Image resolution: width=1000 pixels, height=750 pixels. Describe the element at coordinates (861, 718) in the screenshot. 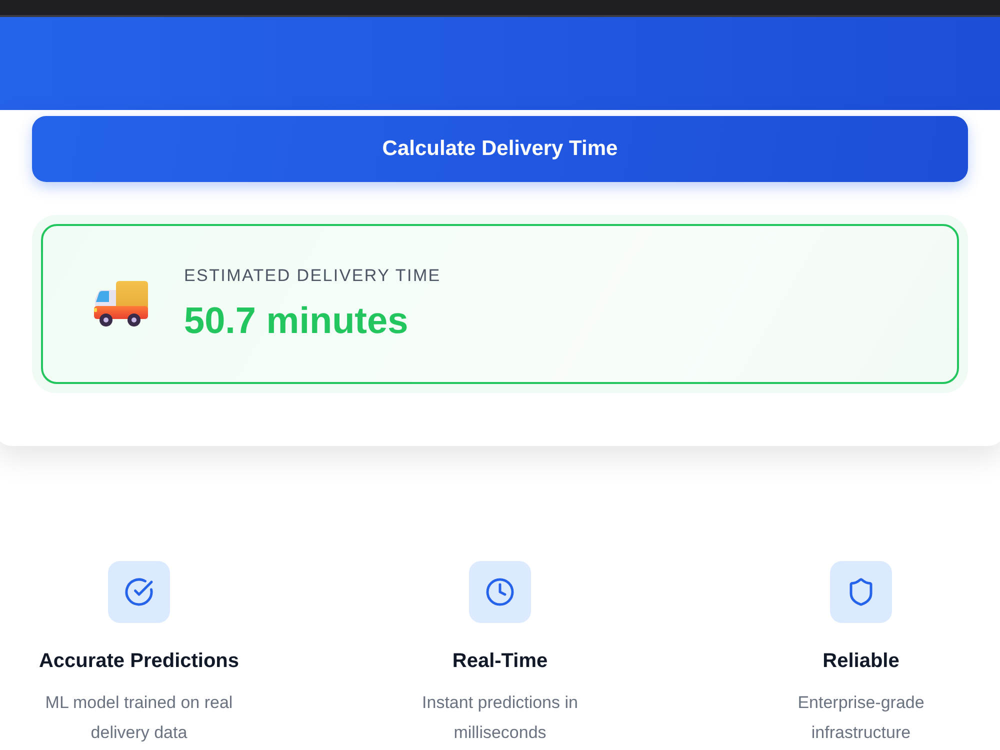

I see `feature-description: Enterprise-grade infrastructure` at that location.